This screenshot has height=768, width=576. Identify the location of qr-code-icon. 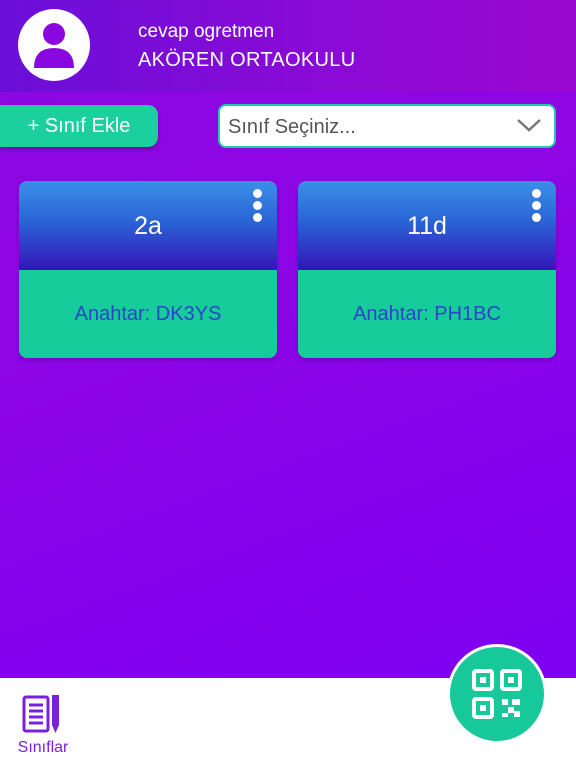
(497, 694).